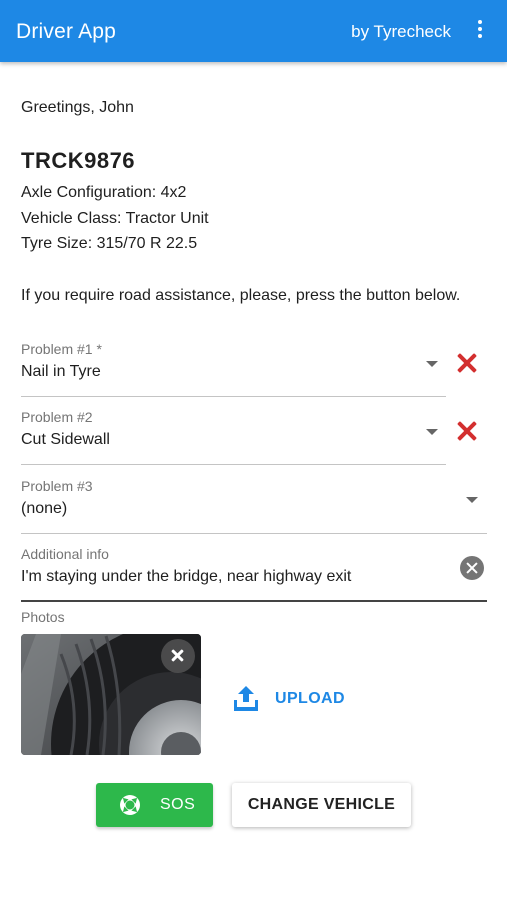  I want to click on lifebuoy-icon, so click(130, 805).